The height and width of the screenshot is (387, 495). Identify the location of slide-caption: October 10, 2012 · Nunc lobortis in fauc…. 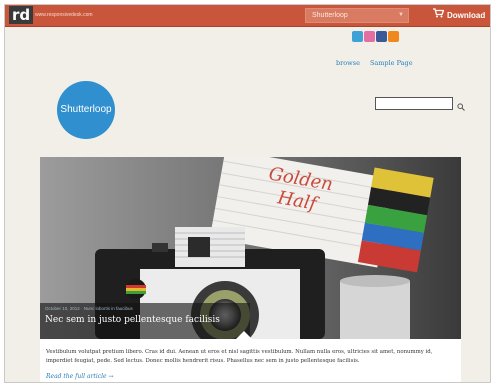
(145, 321).